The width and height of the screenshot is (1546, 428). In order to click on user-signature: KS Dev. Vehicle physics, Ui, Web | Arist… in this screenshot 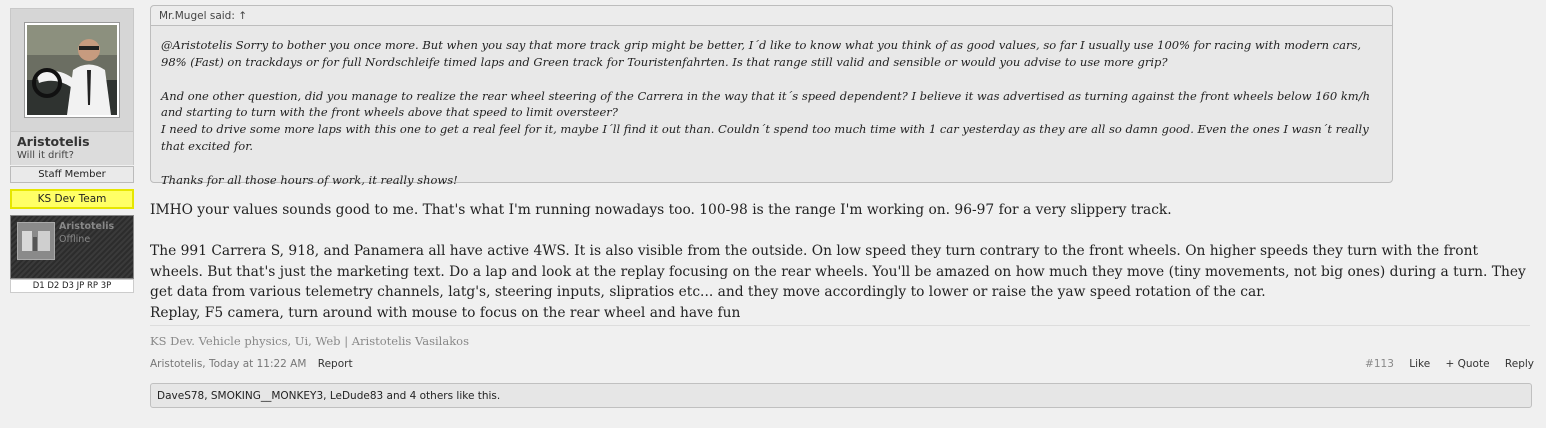, I will do `click(840, 336)`.